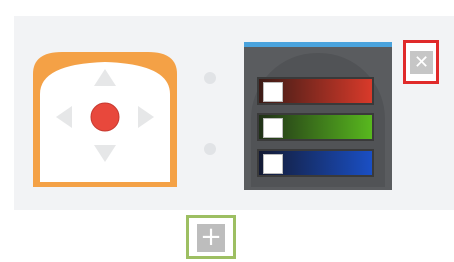  What do you see at coordinates (315, 91) in the screenshot?
I see `red-channel-row` at bounding box center [315, 91].